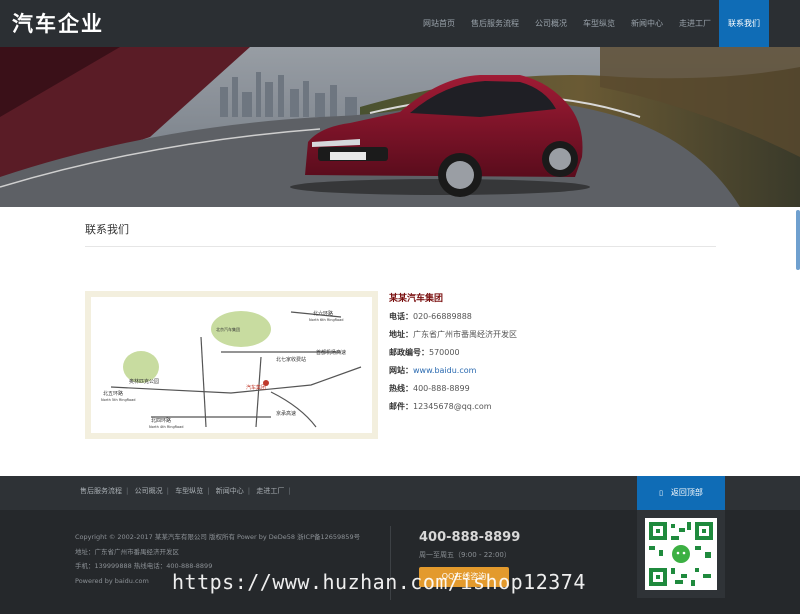 This screenshot has width=800, height=614. I want to click on contact-hotline: 热线：400-888-8899, so click(429, 388).